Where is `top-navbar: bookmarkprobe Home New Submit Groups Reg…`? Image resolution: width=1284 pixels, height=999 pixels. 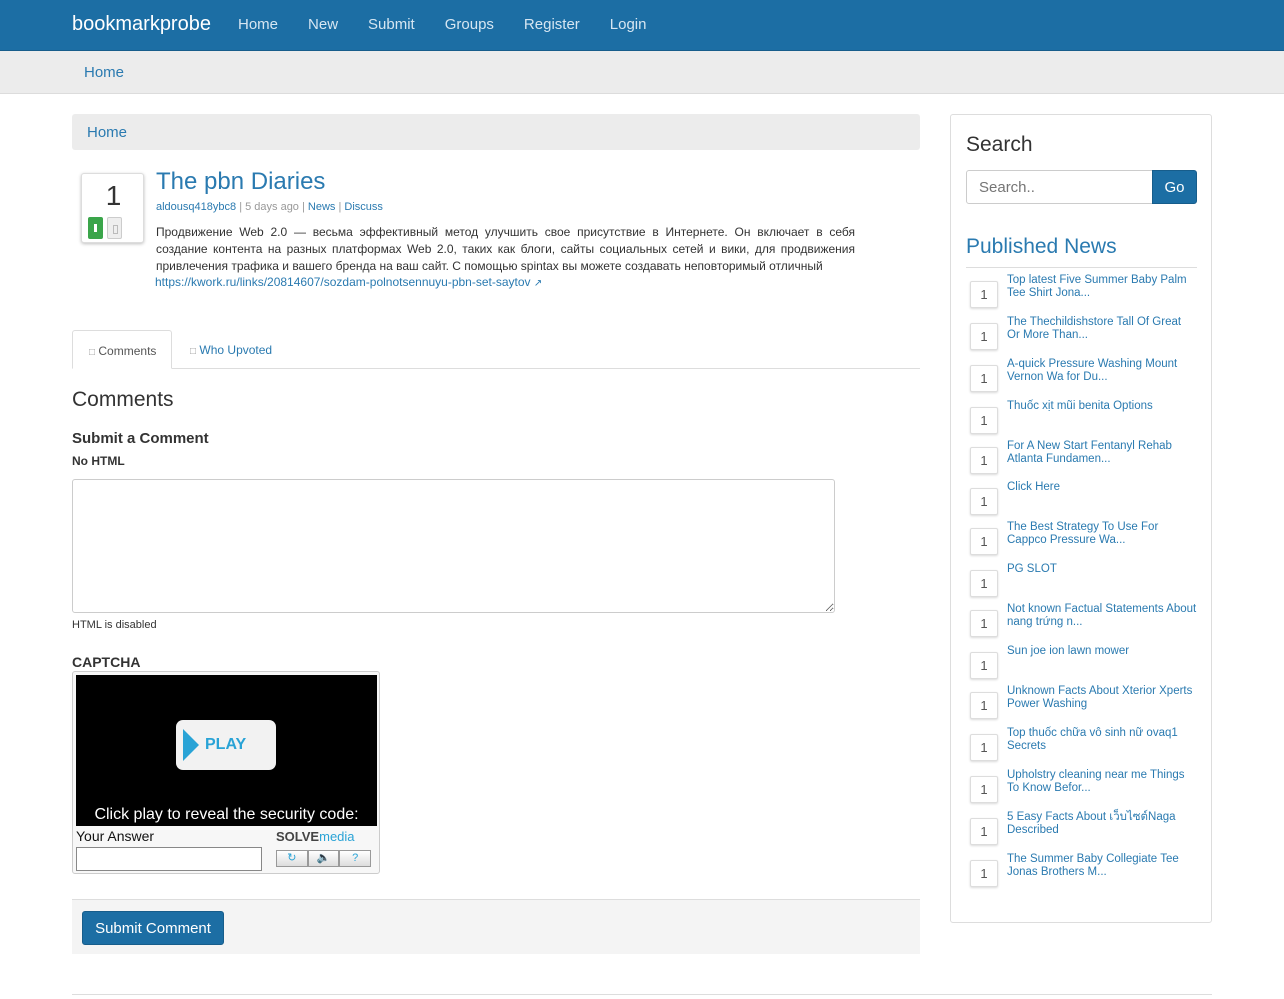
top-navbar: bookmarkprobe Home New Submit Groups Reg… is located at coordinates (642, 25).